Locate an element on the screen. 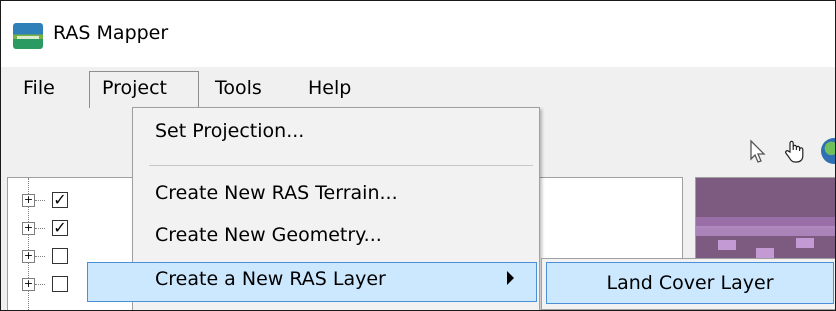 The image size is (836, 311). hand-pan-icon is located at coordinates (794, 151).